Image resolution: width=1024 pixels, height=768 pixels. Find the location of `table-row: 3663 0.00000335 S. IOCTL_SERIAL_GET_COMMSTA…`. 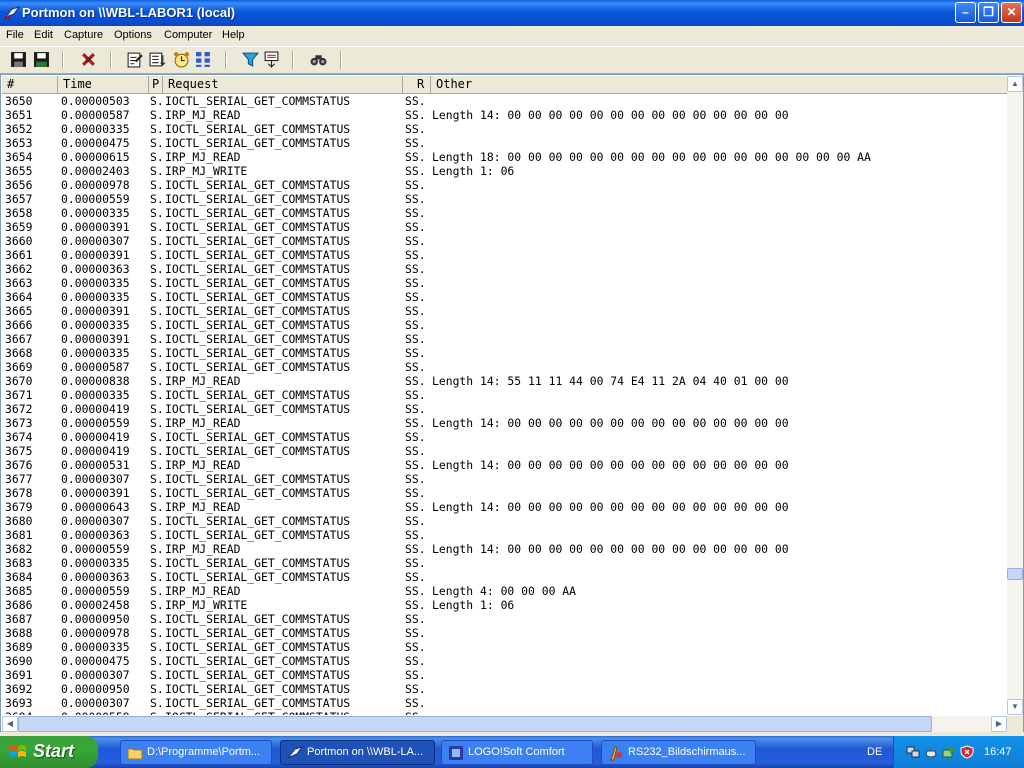

table-row: 3663 0.00000335 S. IOCTL_SERIAL_GET_COMMSTA… is located at coordinates (504, 283).